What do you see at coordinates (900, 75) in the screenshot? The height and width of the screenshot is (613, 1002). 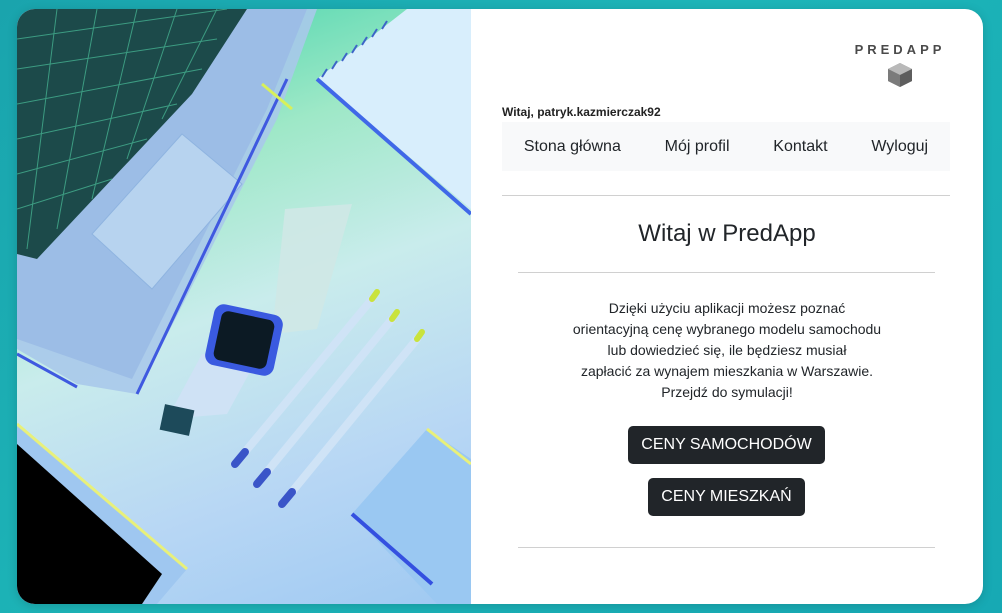 I see `cube-icon` at bounding box center [900, 75].